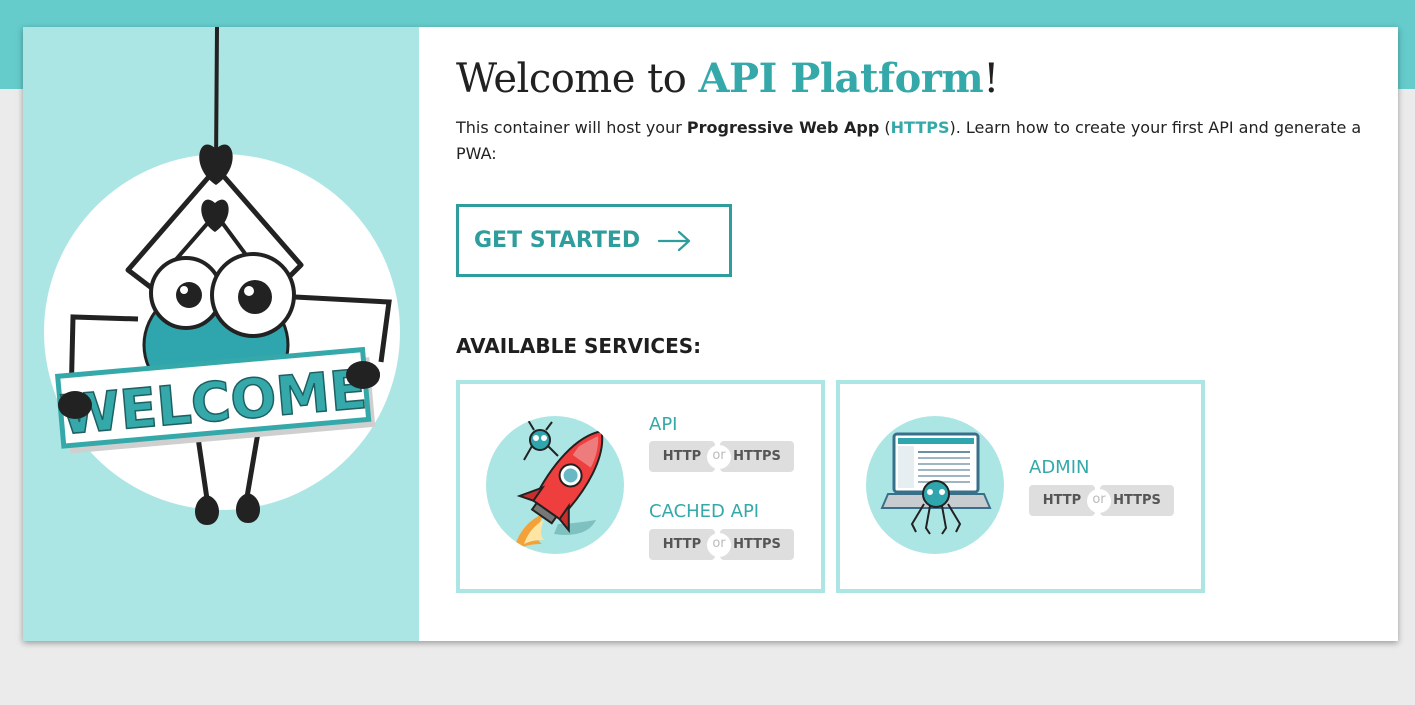  I want to click on admin-service-name: ADMIN, so click(1059, 467).